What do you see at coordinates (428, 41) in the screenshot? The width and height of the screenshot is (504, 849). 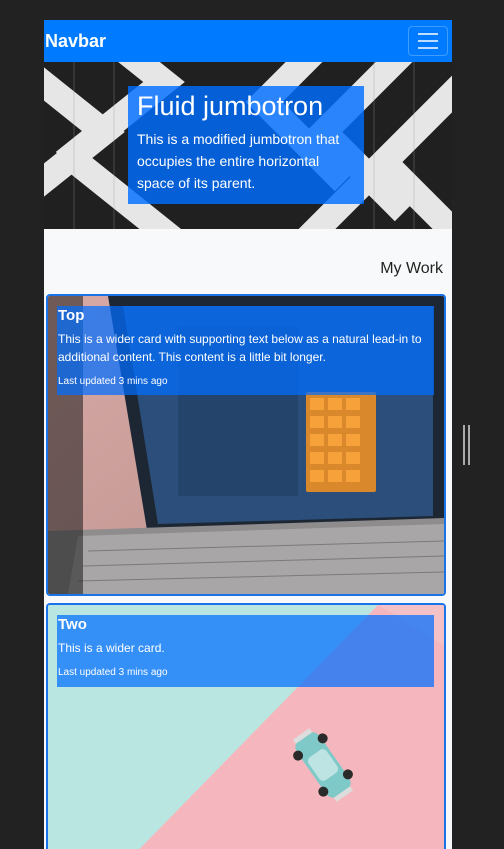 I see `hamburger-icon` at bounding box center [428, 41].